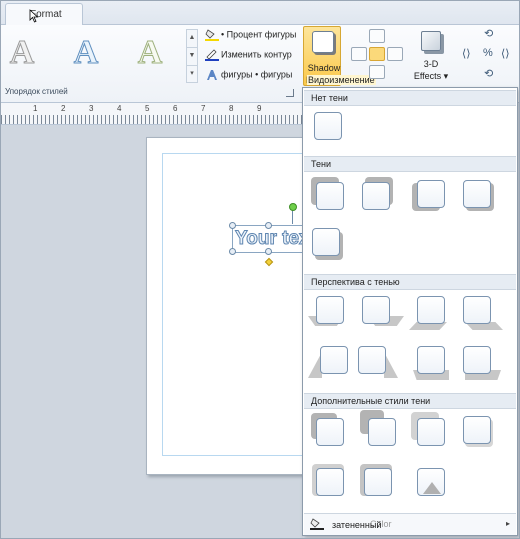  Describe the element at coordinates (410, 164) in the screenshot. I see `section-shadows: Тени` at that location.